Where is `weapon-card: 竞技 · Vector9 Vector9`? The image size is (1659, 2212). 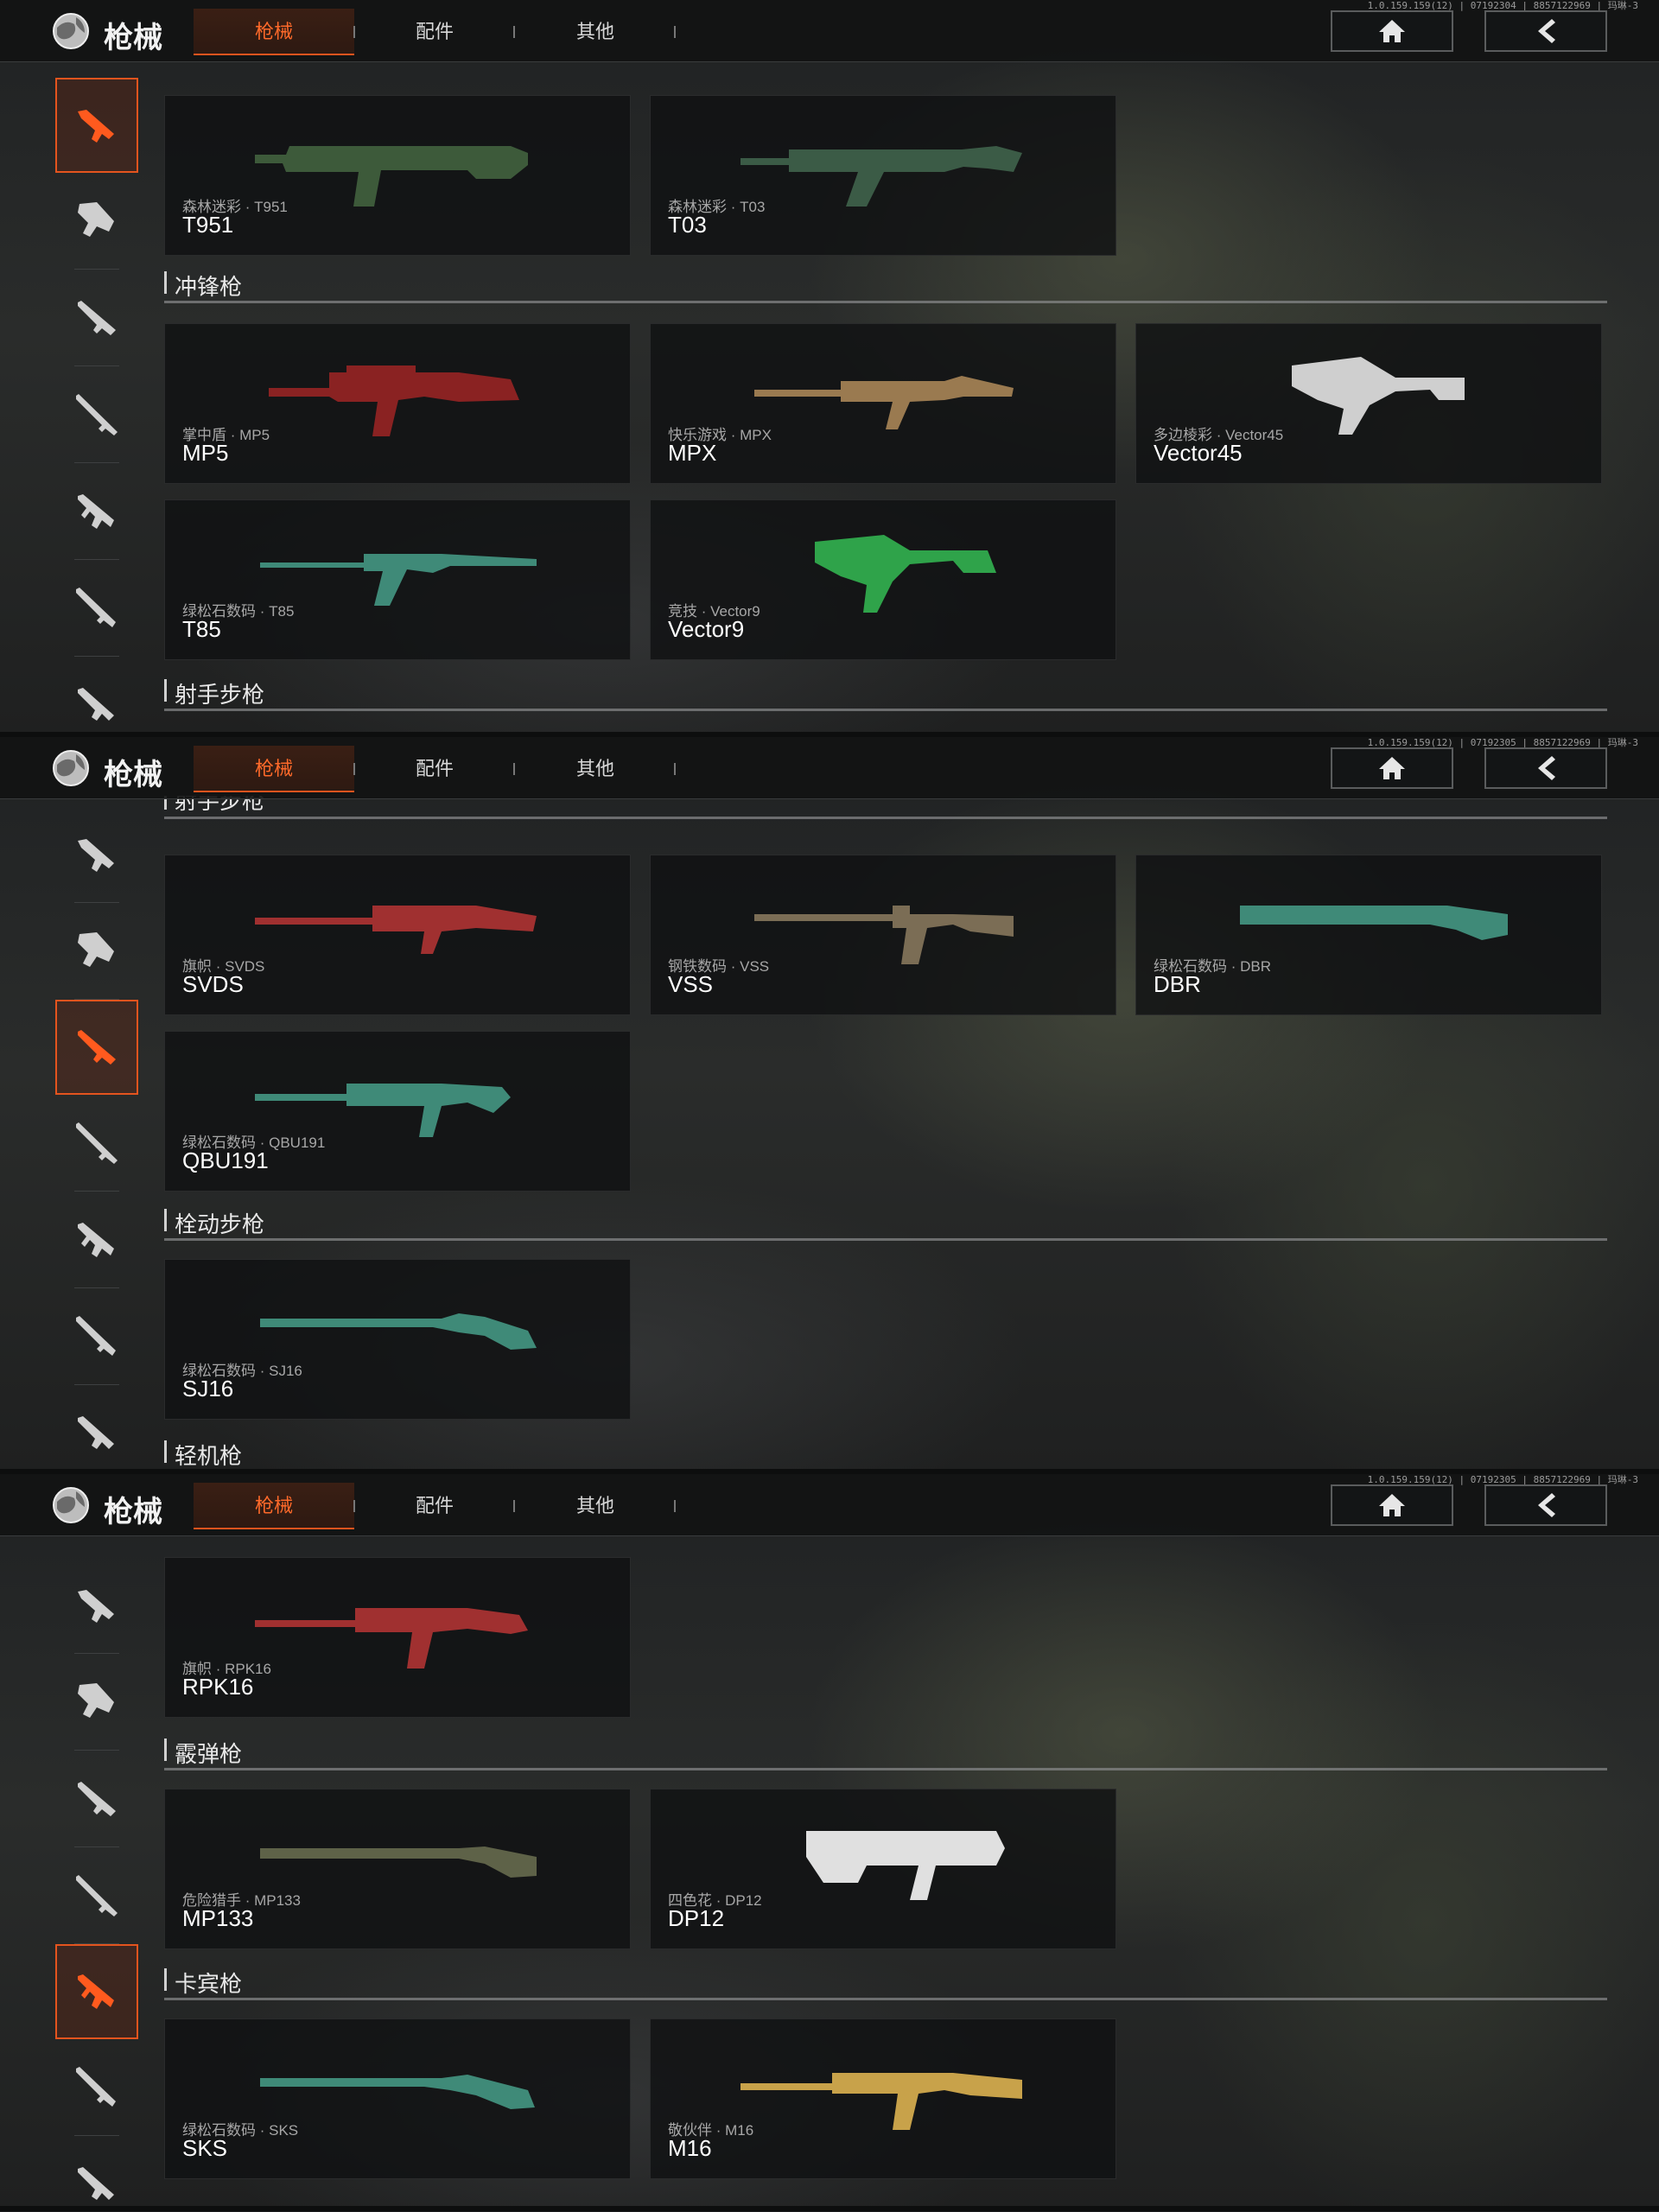
weapon-card: 竞技 · Vector9 Vector9 is located at coordinates (883, 579).